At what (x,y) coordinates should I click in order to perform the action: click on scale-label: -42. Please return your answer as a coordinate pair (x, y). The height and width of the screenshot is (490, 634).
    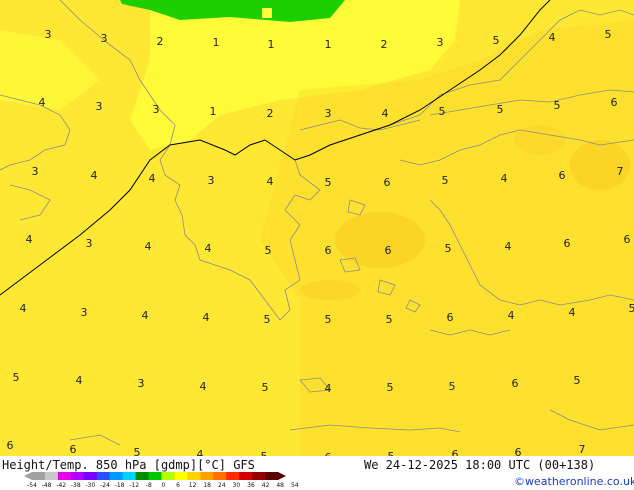
    Looking at the image, I should click on (61, 485).